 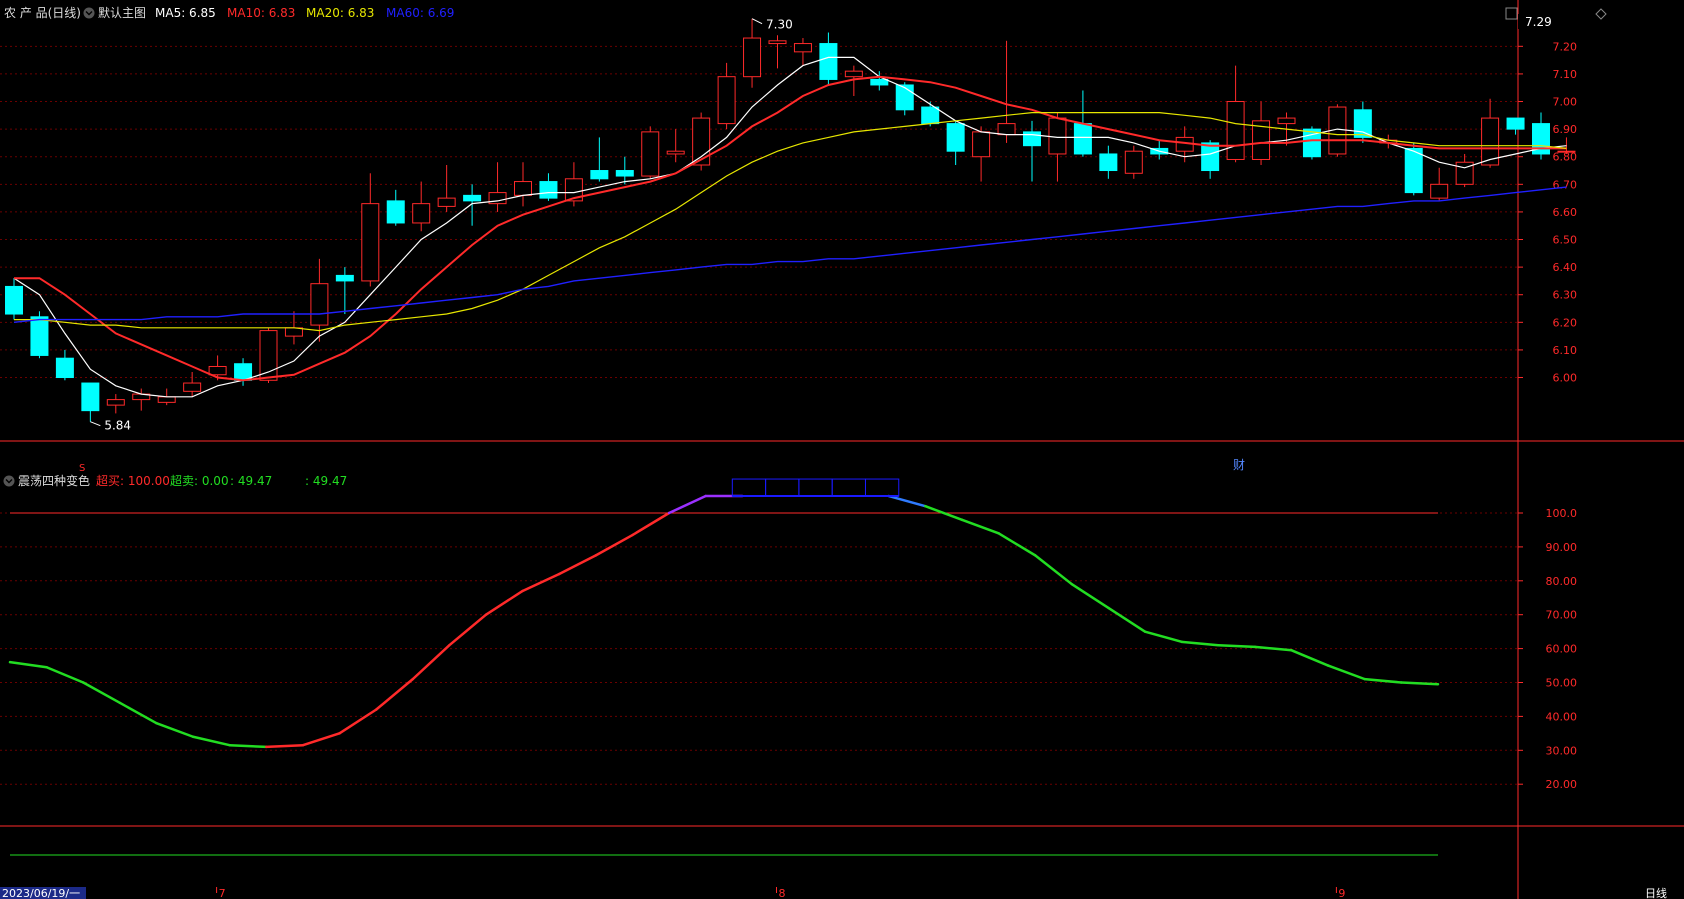 I want to click on indicator-value-2: : 49.47, so click(x=326, y=481).